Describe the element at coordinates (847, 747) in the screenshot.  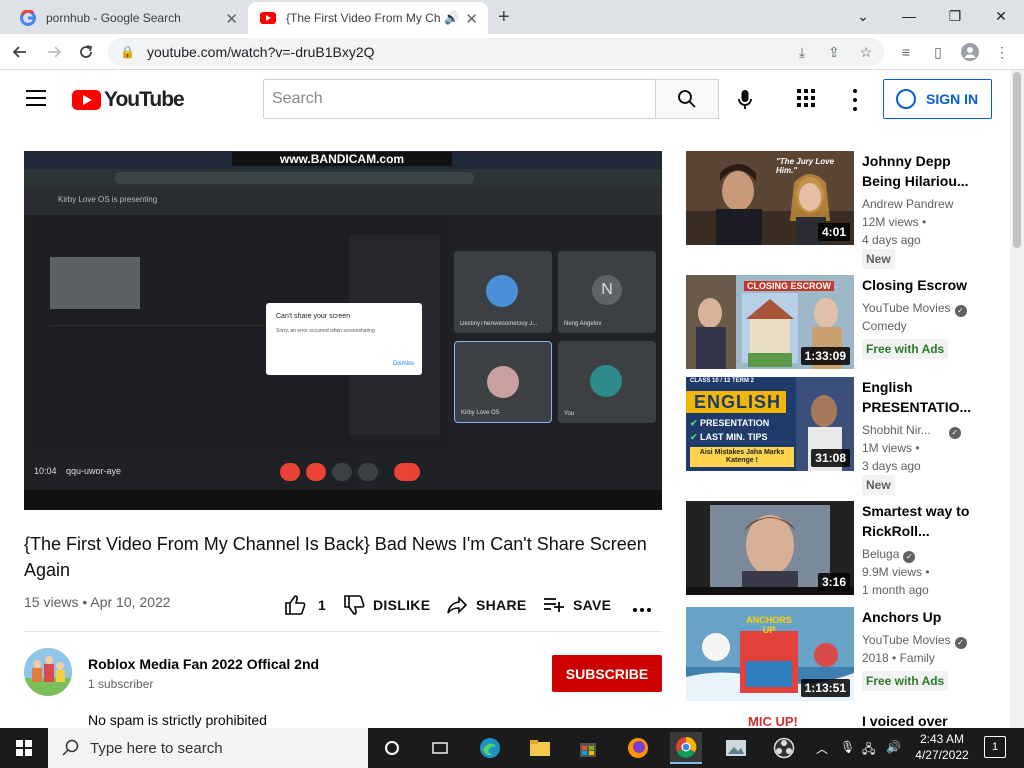
I see `microphone-tray-icon: 🎙` at that location.